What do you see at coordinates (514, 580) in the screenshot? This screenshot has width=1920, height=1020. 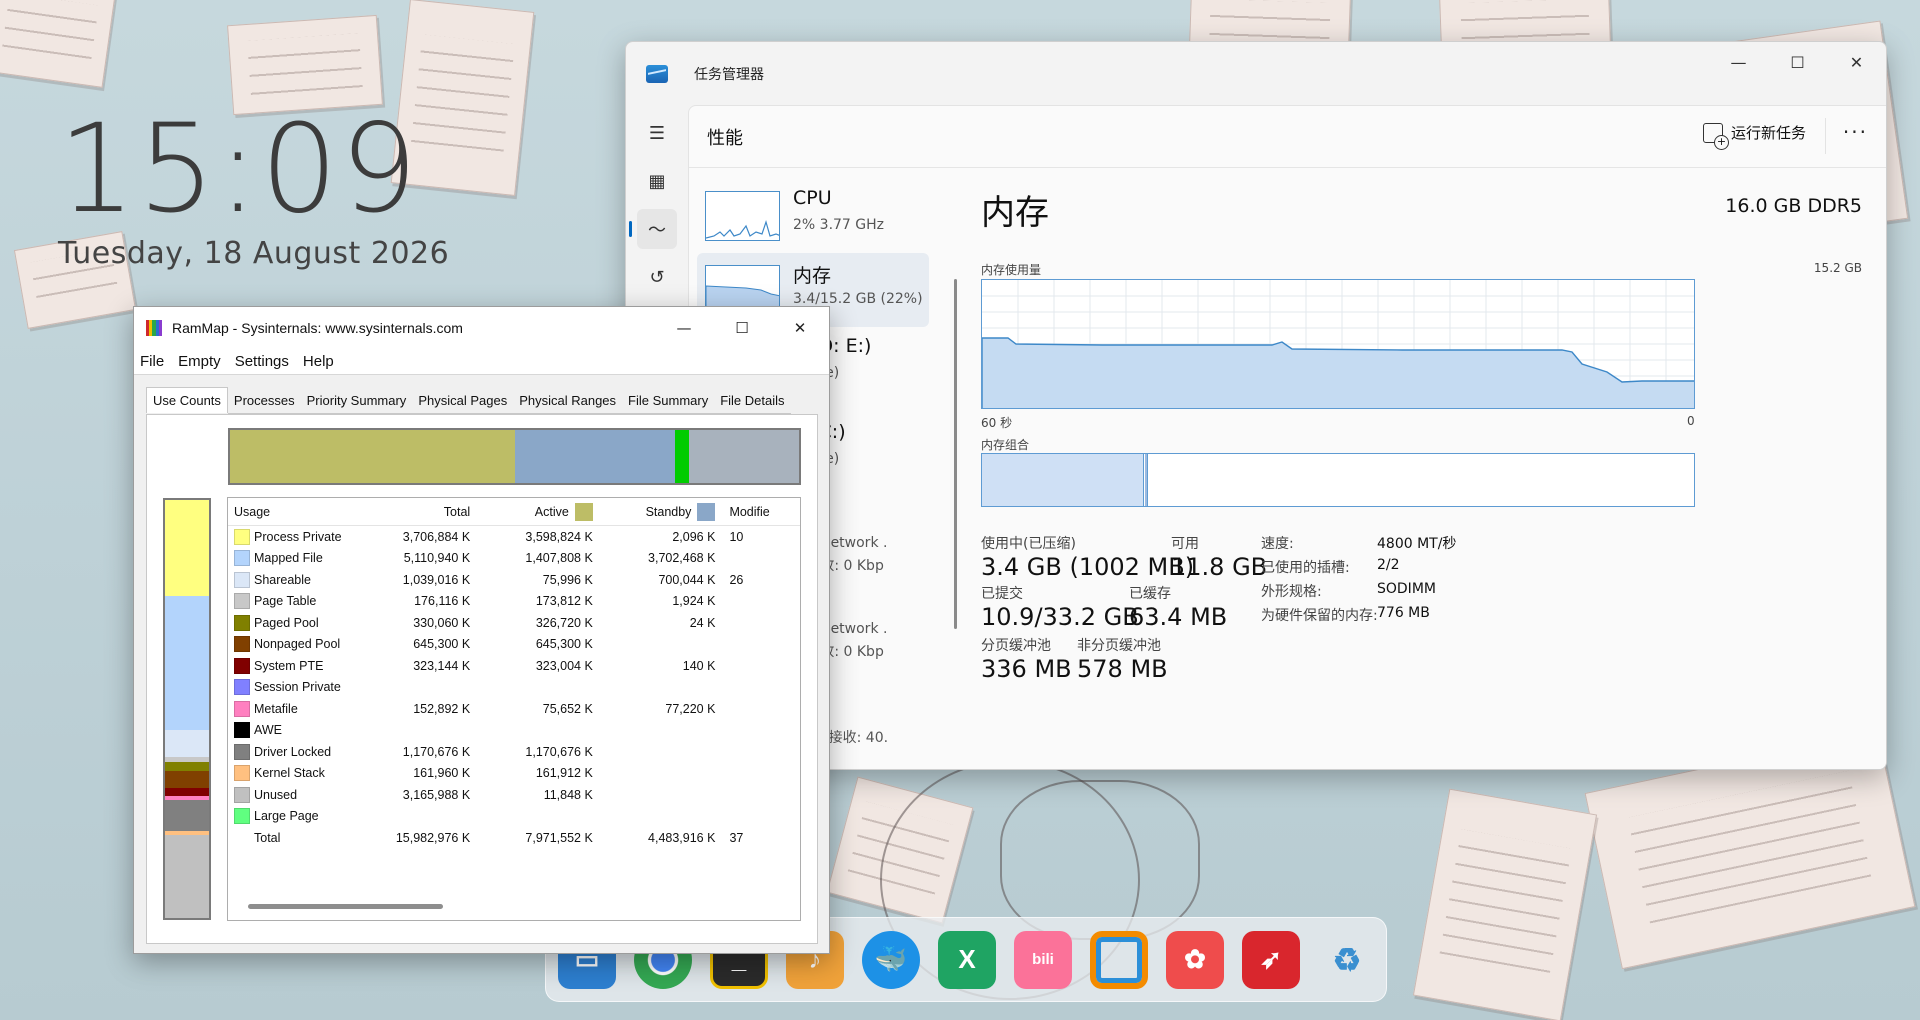 I see `table-row: Shareable 1,039,016 K 75,996 K 700,044 K 26` at bounding box center [514, 580].